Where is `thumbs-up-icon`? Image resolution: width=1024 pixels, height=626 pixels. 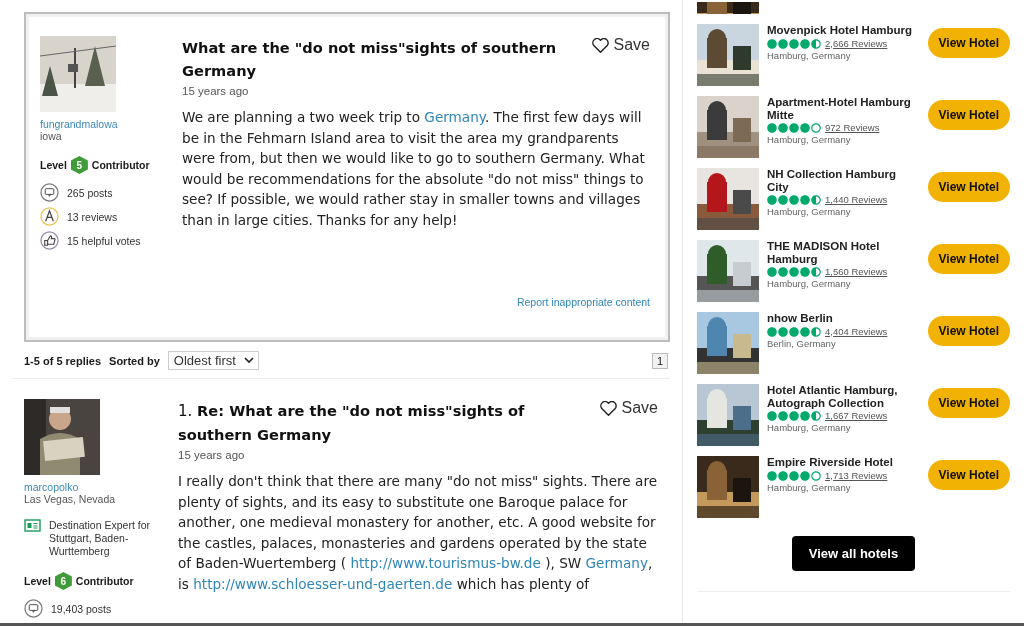
thumbs-up-icon is located at coordinates (49, 240).